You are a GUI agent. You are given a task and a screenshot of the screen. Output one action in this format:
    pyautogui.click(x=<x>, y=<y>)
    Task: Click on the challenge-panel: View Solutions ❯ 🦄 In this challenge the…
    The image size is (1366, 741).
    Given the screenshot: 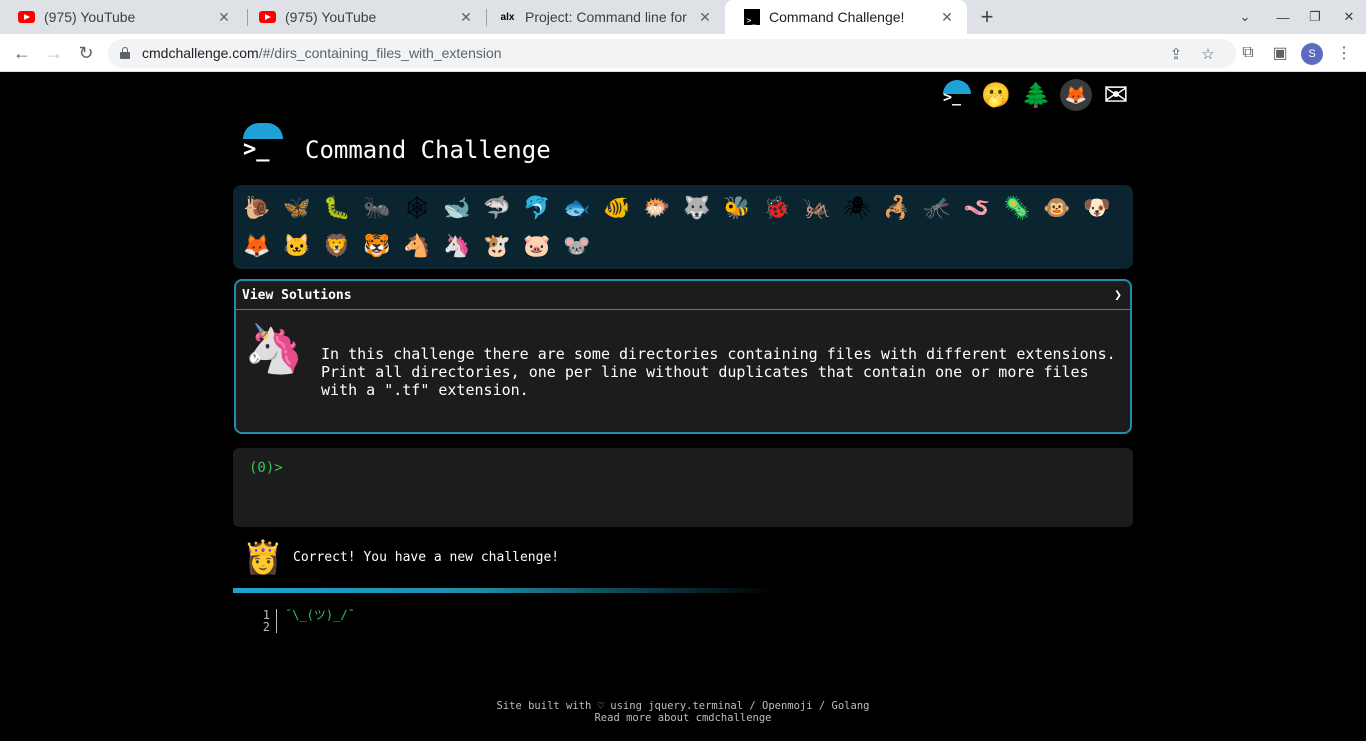 What is the action you would take?
    pyautogui.click(x=683, y=356)
    